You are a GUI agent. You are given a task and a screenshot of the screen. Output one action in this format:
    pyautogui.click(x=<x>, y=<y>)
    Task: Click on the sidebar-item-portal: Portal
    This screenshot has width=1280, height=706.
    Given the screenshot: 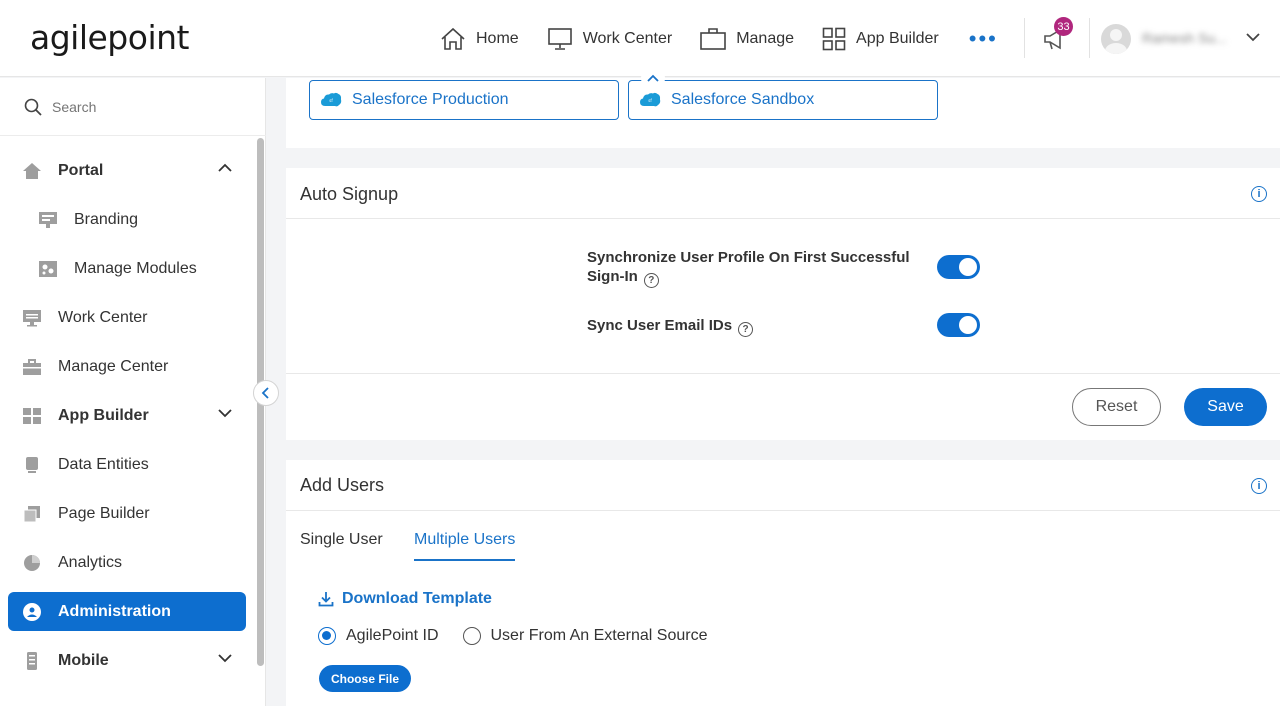 What is the action you would take?
    pyautogui.click(x=127, y=170)
    